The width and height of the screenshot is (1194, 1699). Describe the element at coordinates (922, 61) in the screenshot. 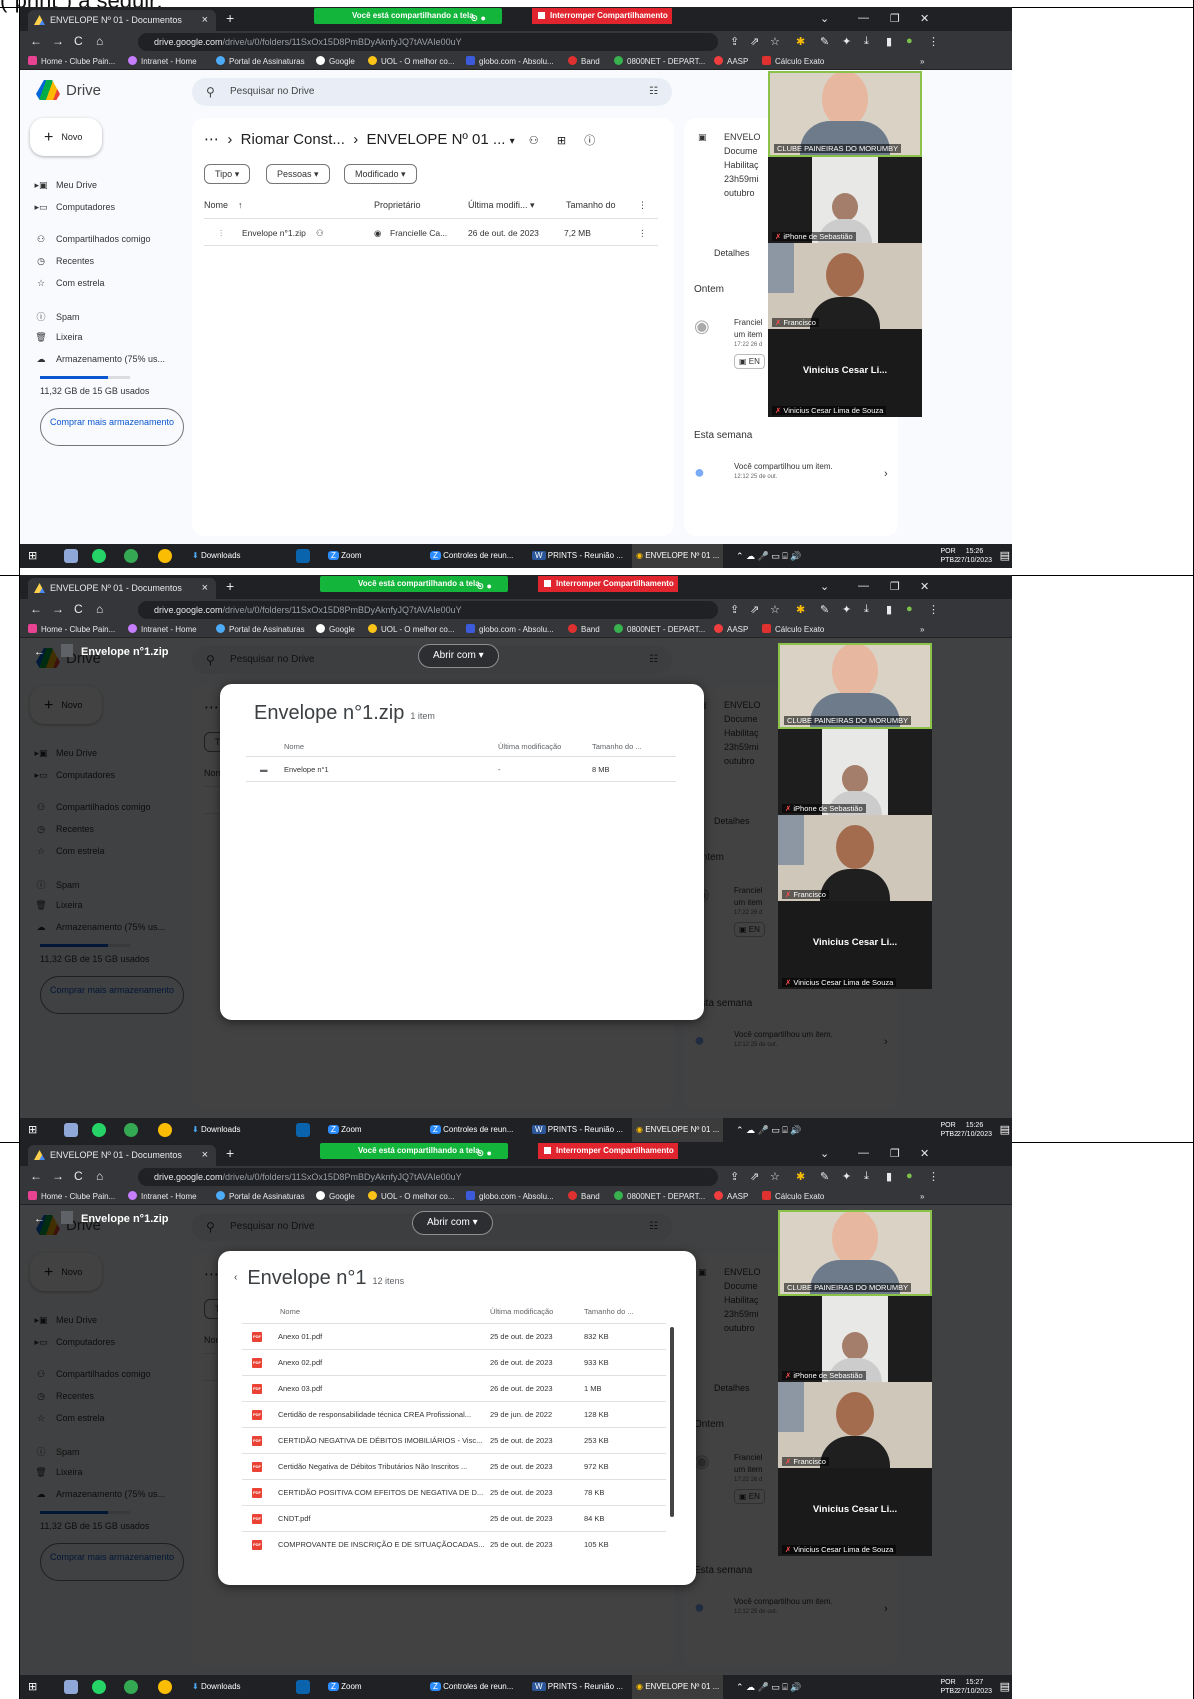

I see `more-bookmarks-icon: »` at that location.